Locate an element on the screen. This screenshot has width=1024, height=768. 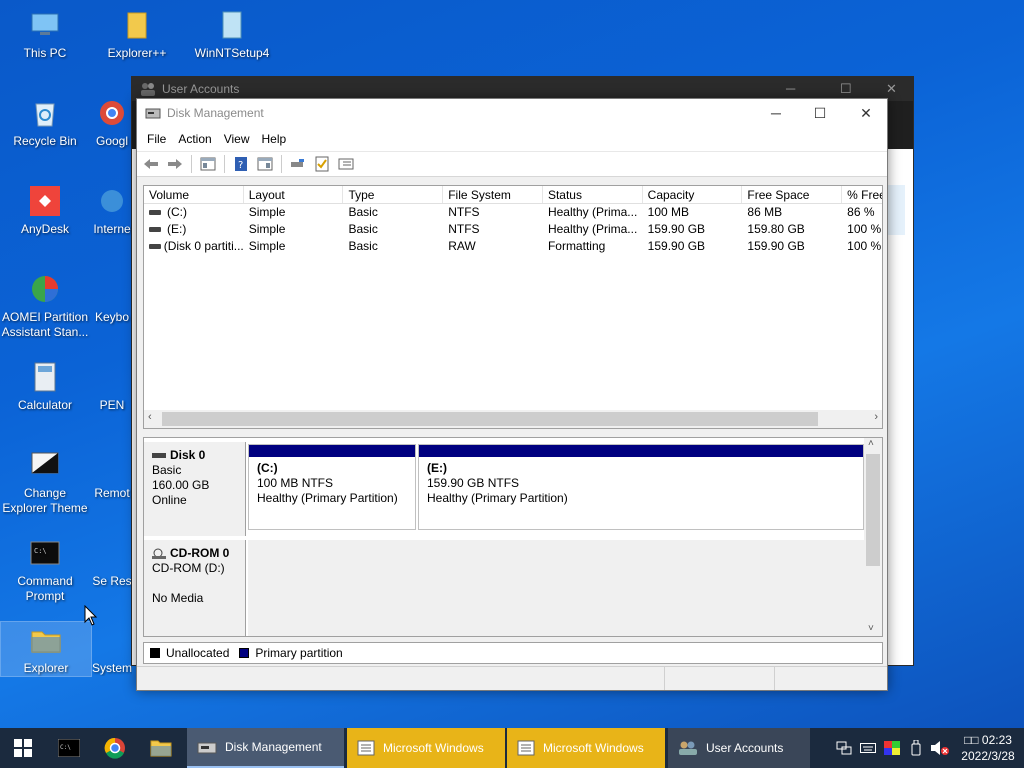
column-type: Type is located at coordinates (393, 194).